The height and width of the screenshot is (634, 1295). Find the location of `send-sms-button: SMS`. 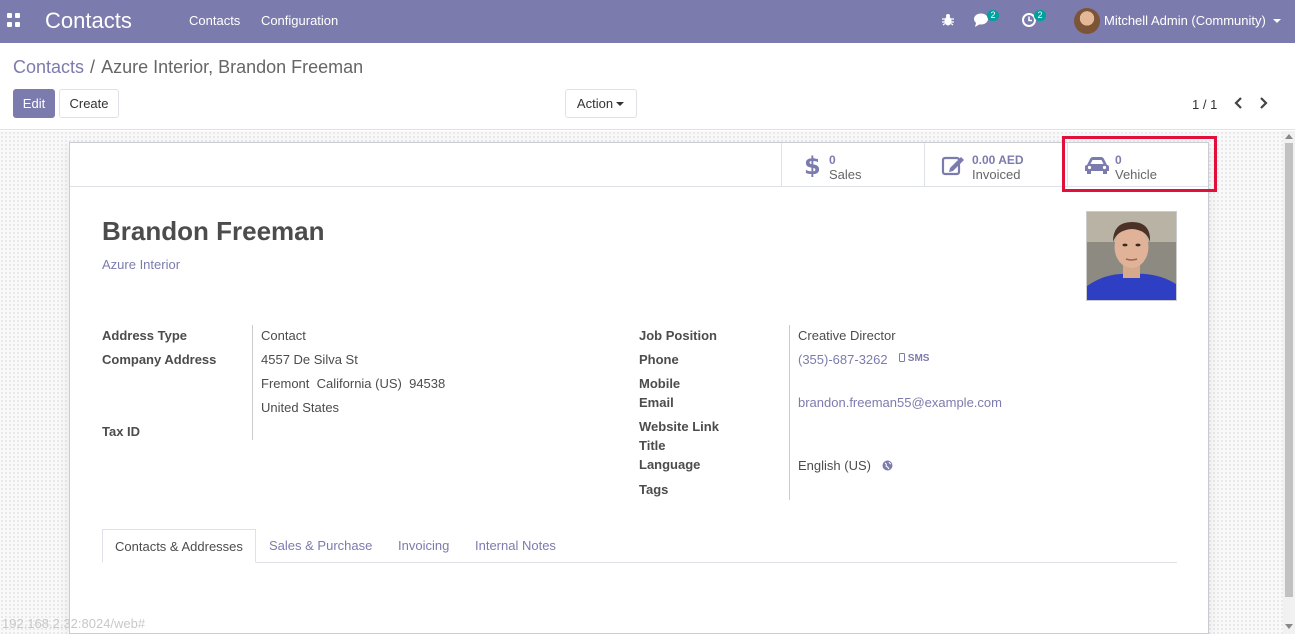

send-sms-button: SMS is located at coordinates (914, 358).